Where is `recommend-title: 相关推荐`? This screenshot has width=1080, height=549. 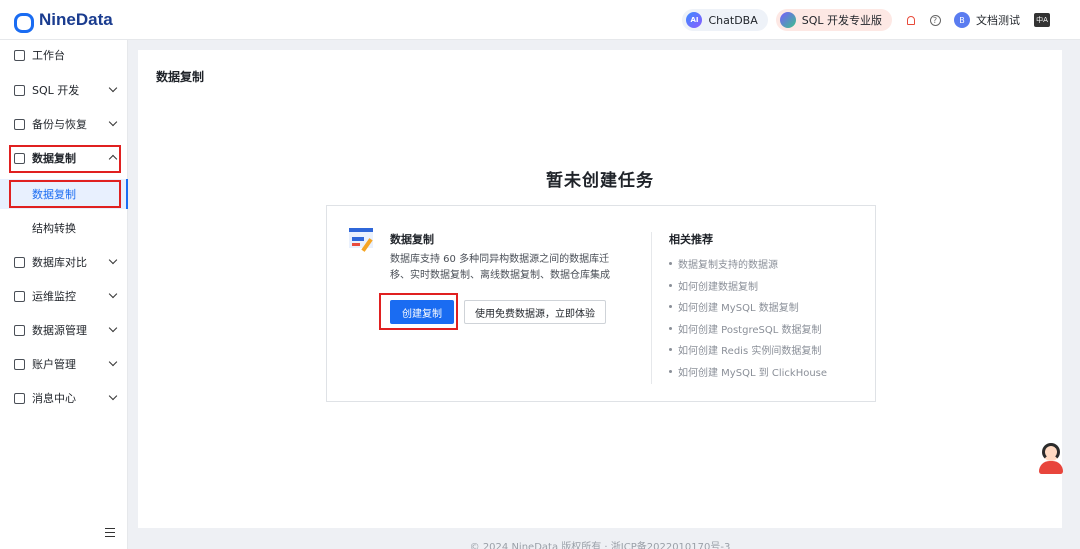
recommend-title: 相关推荐 is located at coordinates (691, 239).